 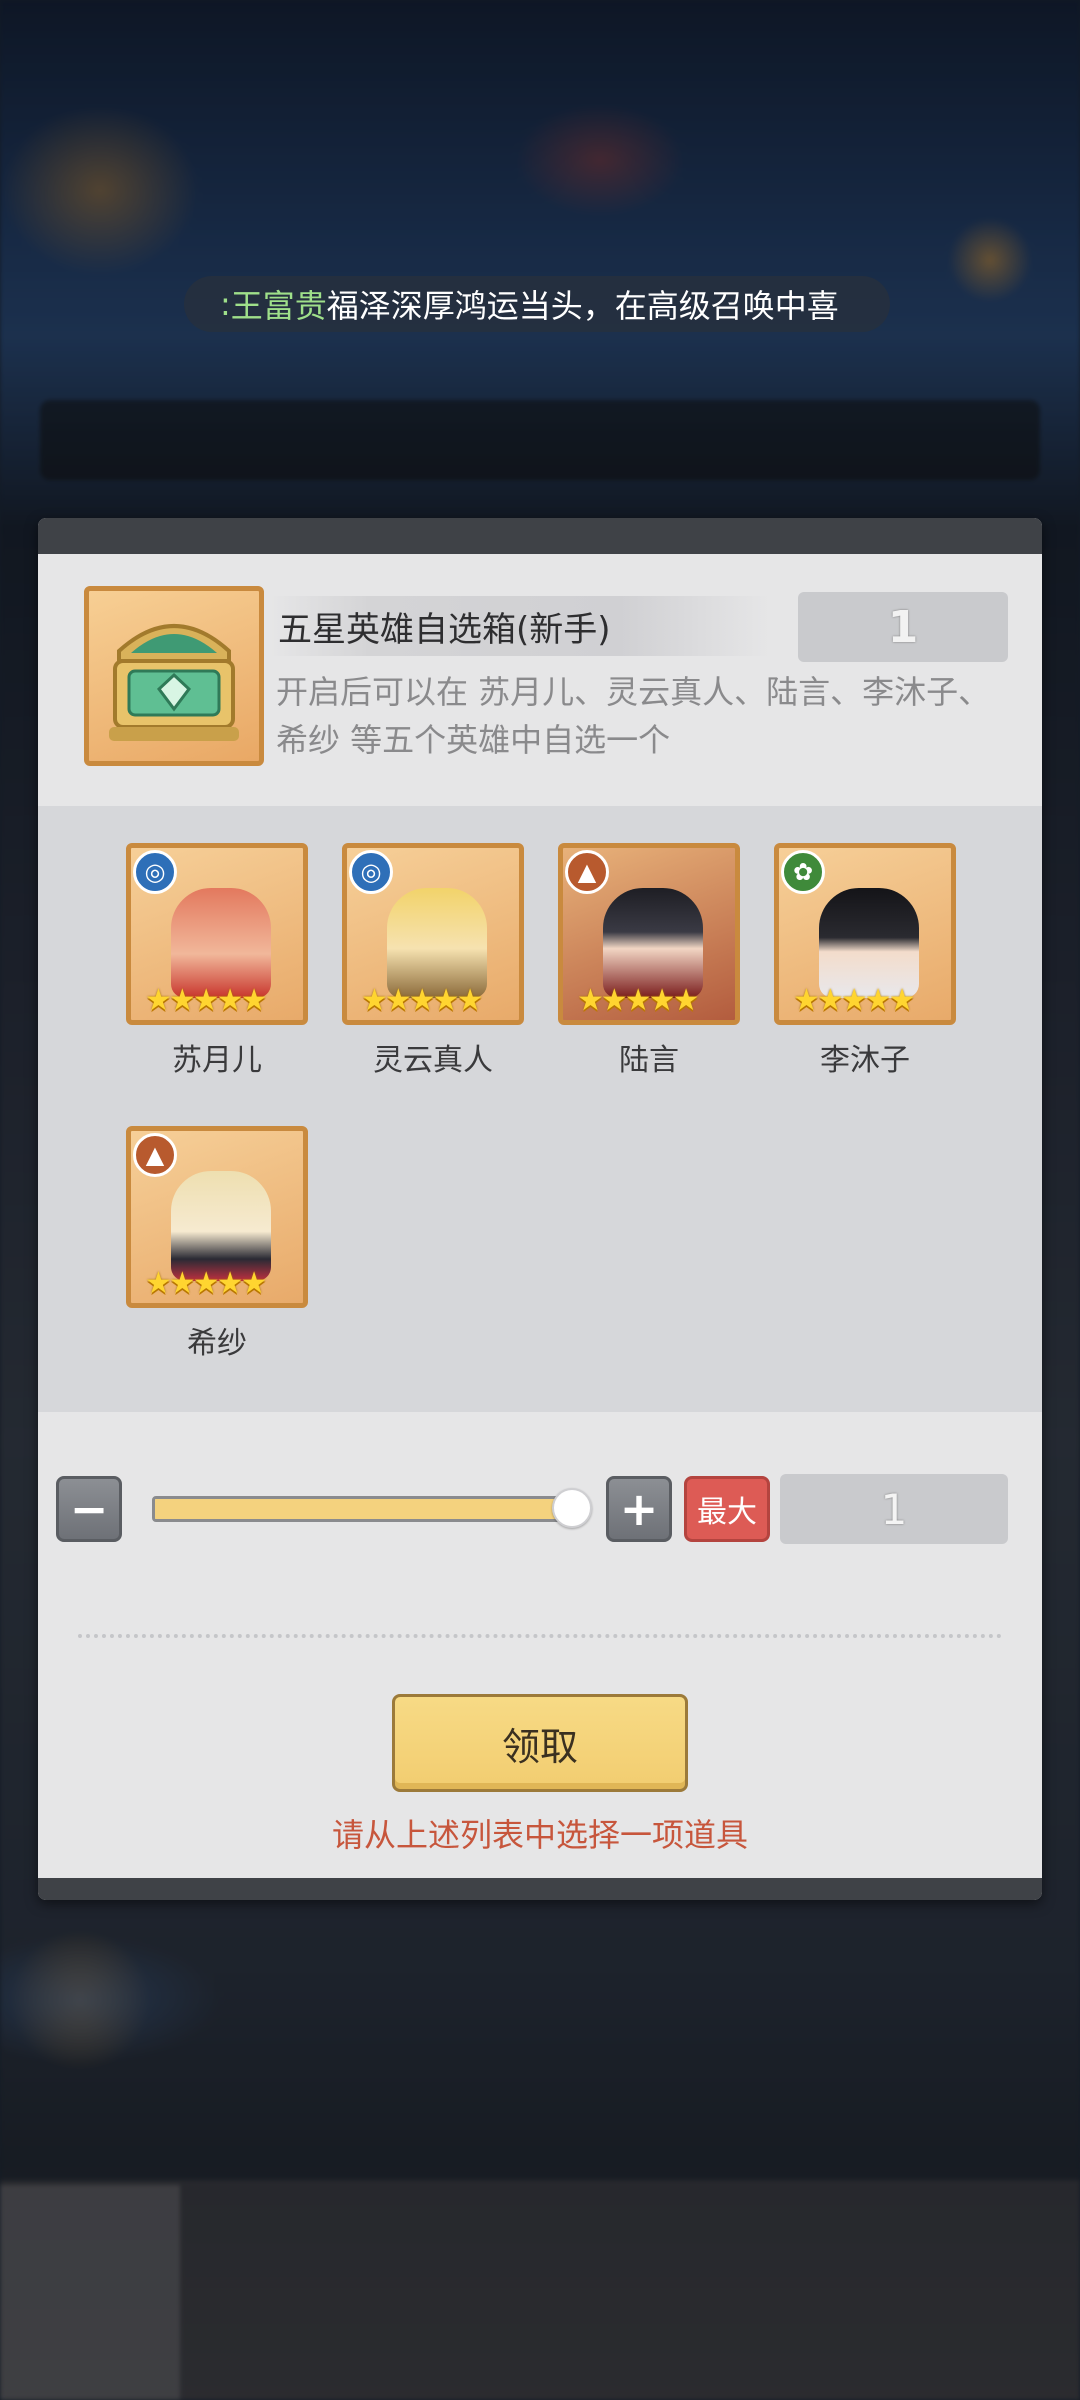 I want to click on wood-element-icon: ✿, so click(x=803, y=872).